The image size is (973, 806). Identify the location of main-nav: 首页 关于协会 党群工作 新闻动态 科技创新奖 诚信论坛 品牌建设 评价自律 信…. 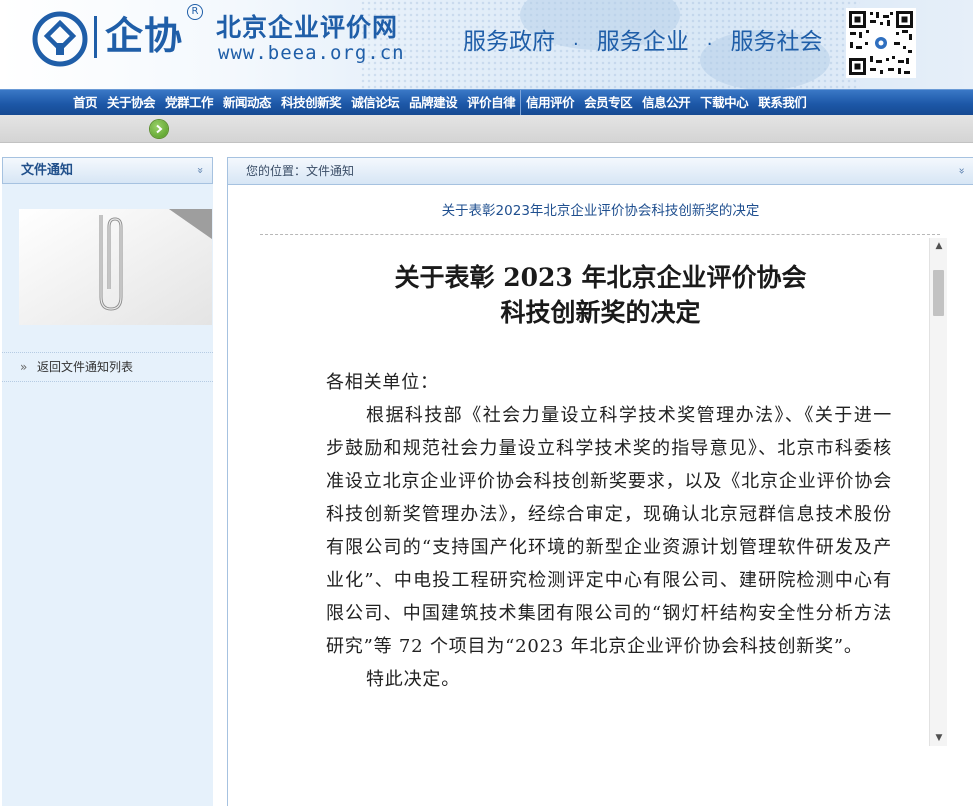
(486, 102).